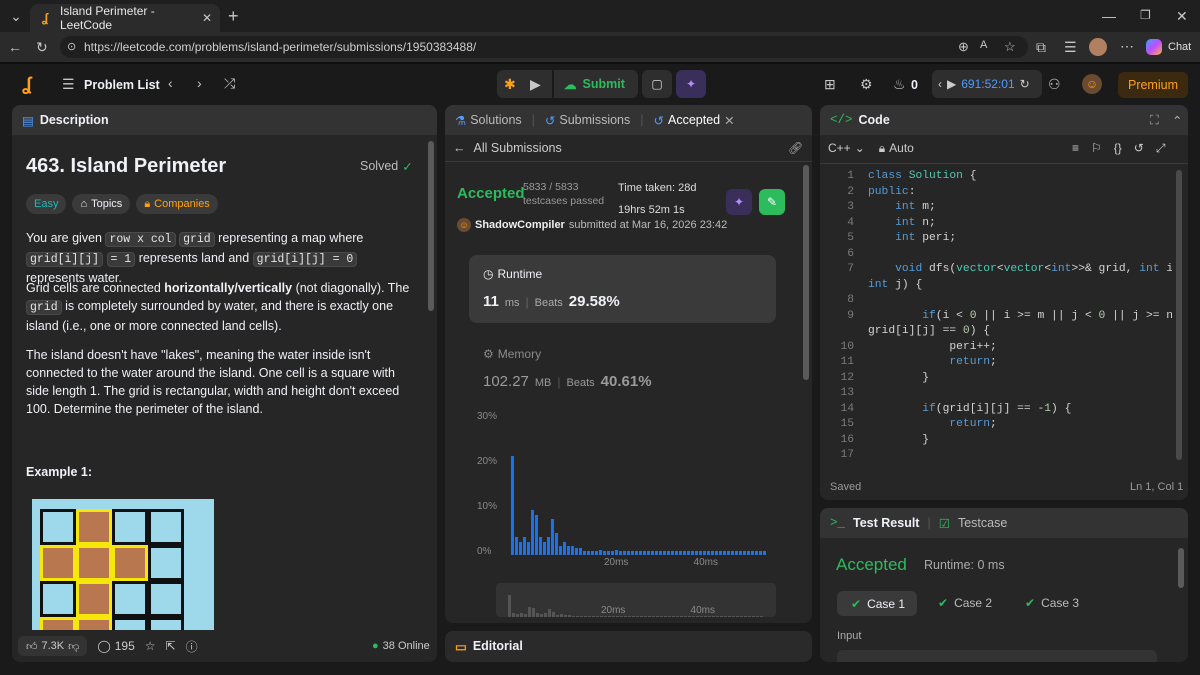  I want to click on code-line: 3 int m;, so click(996, 209).